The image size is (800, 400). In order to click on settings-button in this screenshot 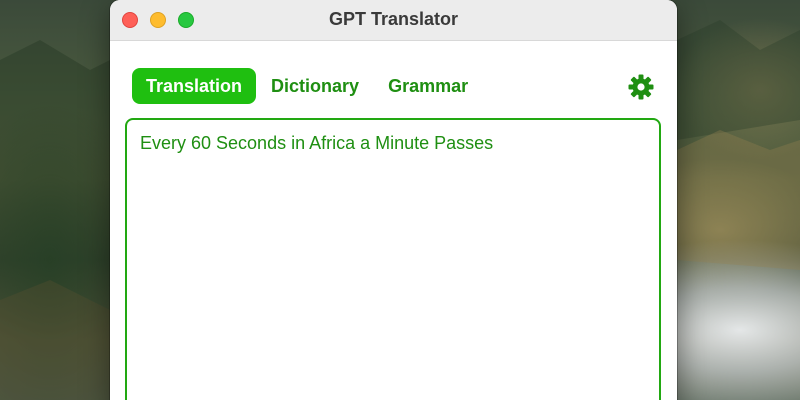, I will do `click(641, 87)`.